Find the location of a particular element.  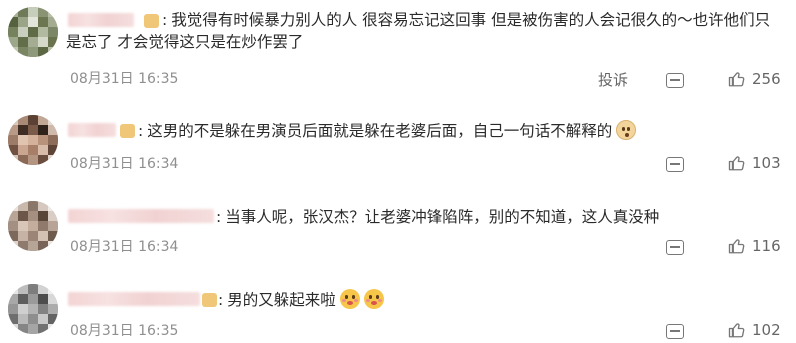

comment-text: : 当事人呢，张汉杰？让老婆冲锋陷阵，别的不知道，这人真没种 is located at coordinates (438, 217).